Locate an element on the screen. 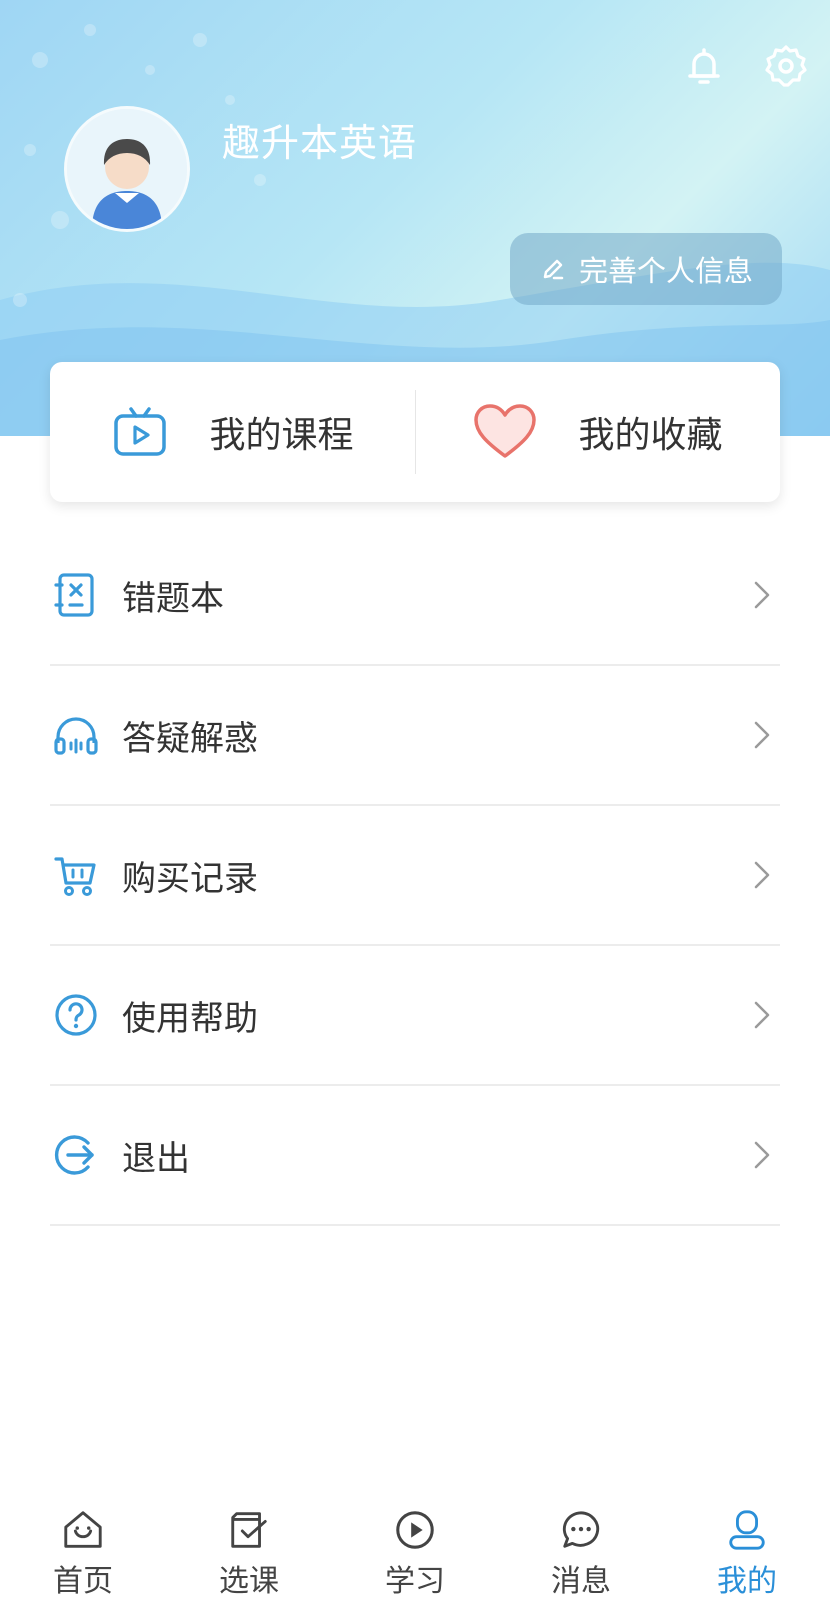 Image resolution: width=830 pixels, height=1600 pixels. menu-label: 退出 is located at coordinates (156, 1158).